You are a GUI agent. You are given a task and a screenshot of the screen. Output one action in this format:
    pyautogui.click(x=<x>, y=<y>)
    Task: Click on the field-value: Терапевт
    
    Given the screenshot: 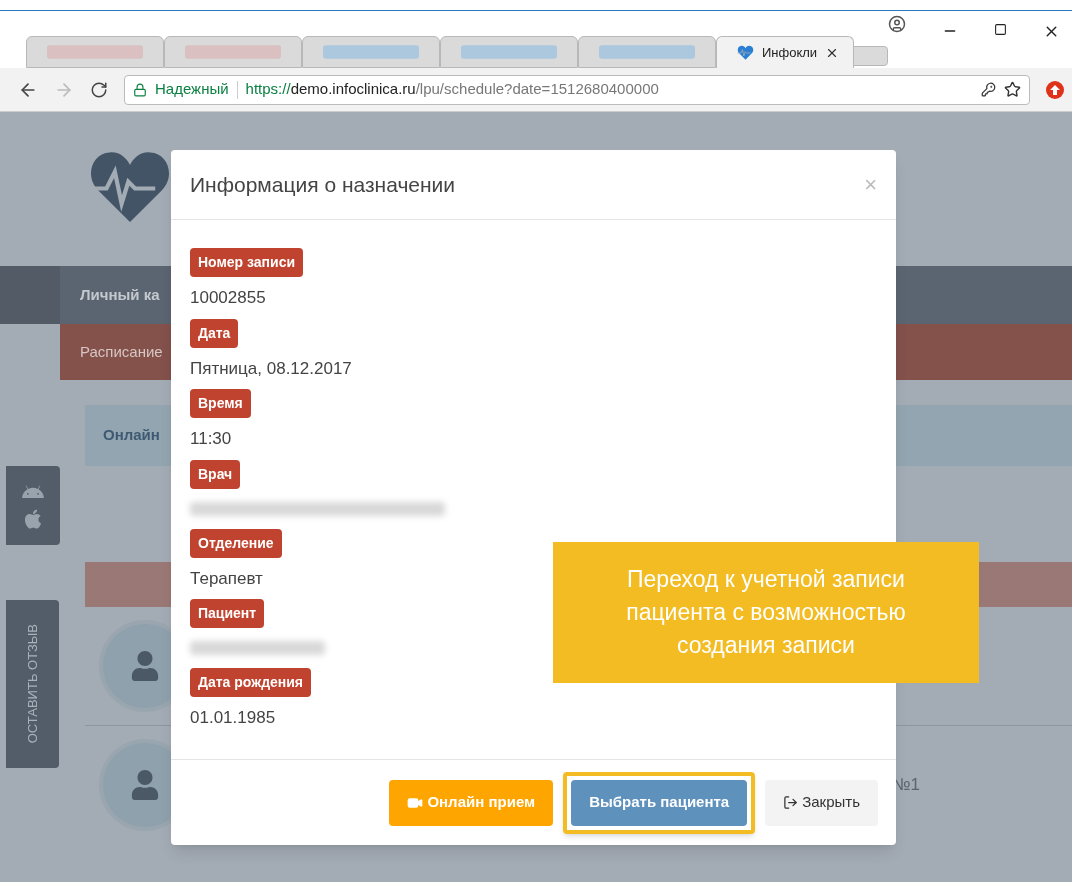 What is the action you would take?
    pyautogui.click(x=226, y=578)
    